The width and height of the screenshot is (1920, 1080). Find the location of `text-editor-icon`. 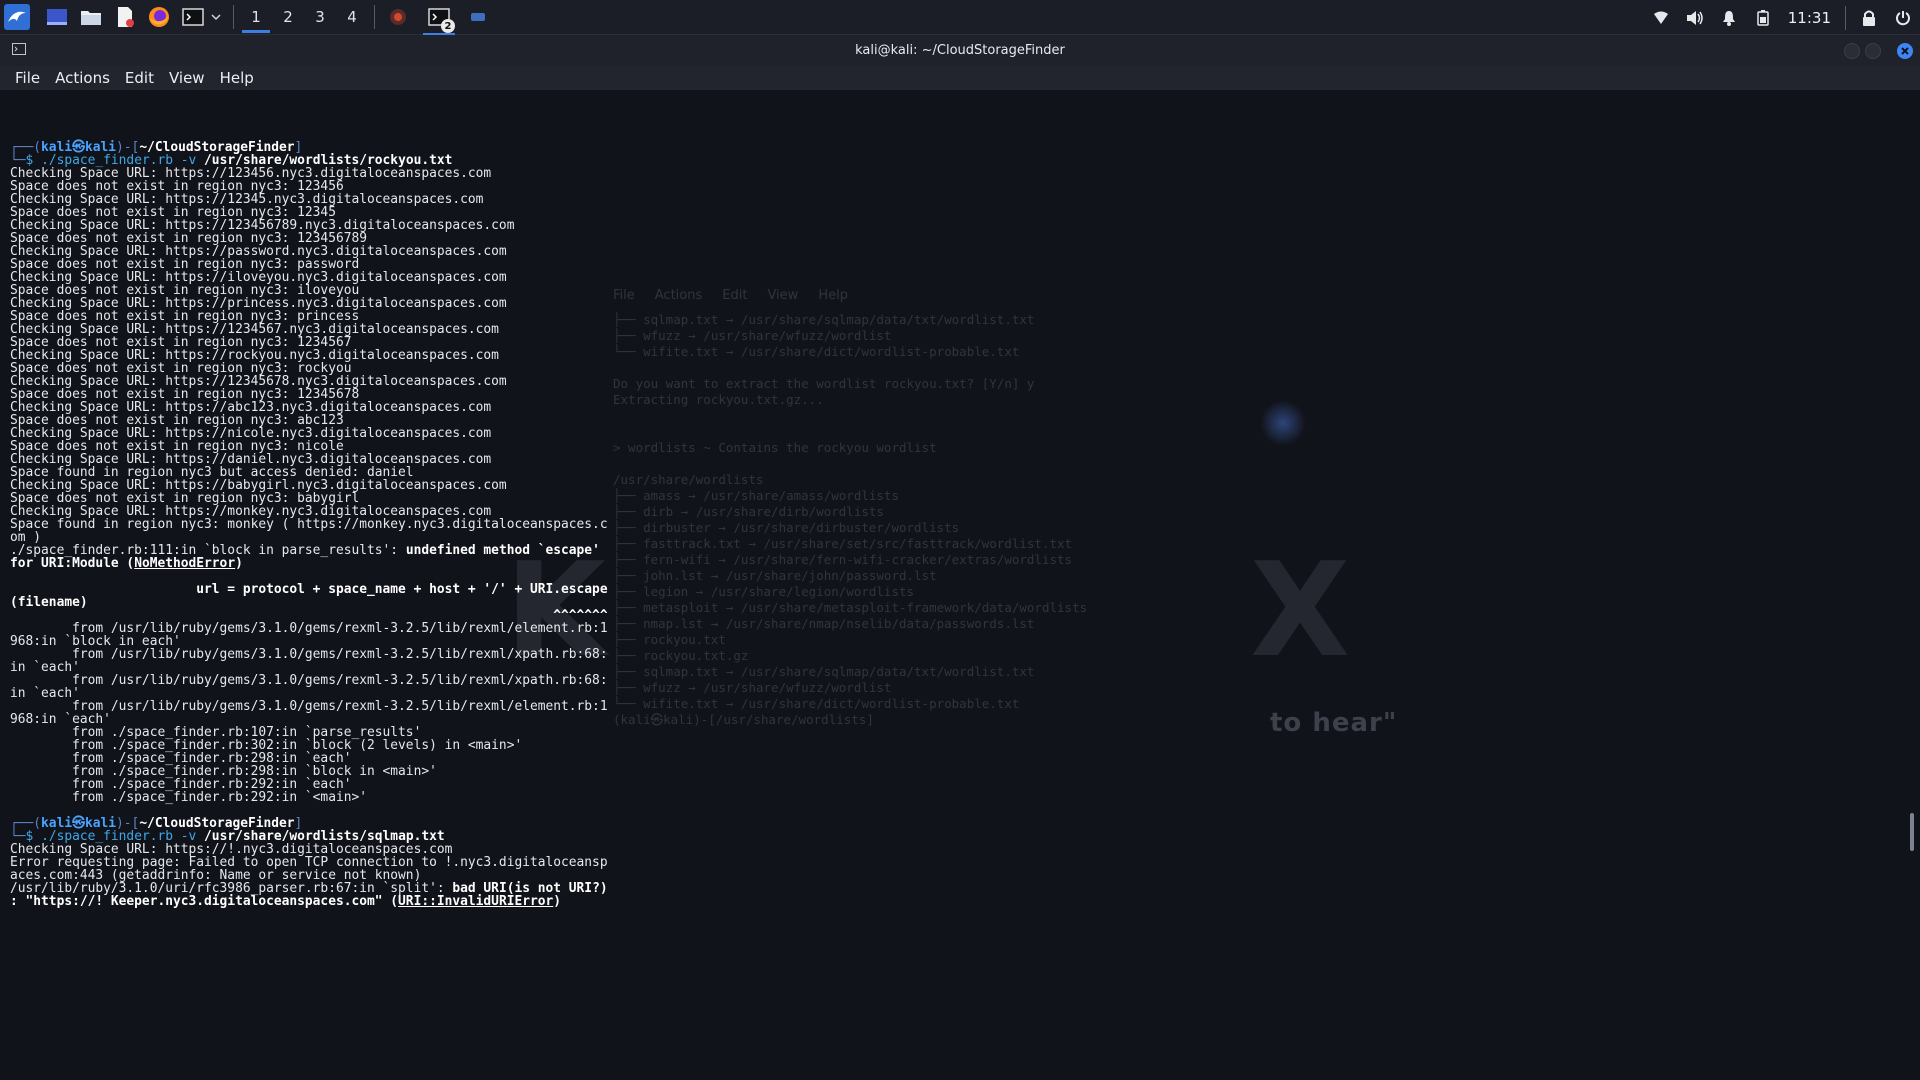

text-editor-icon is located at coordinates (125, 17).